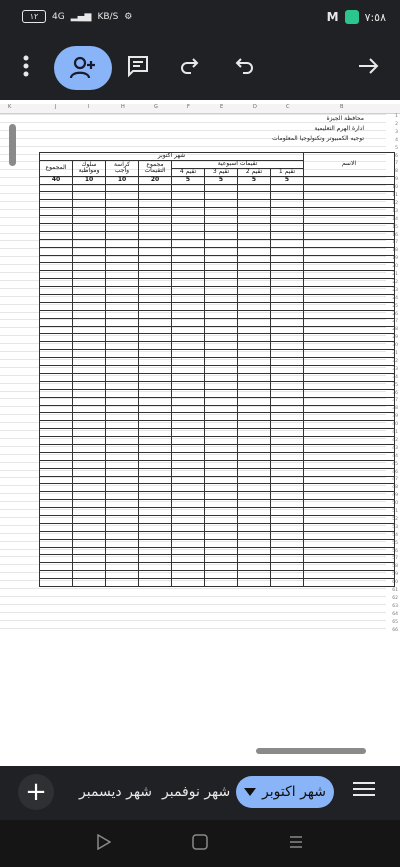 This screenshot has height=867, width=400. I want to click on column-letter: D, so click(255, 107).